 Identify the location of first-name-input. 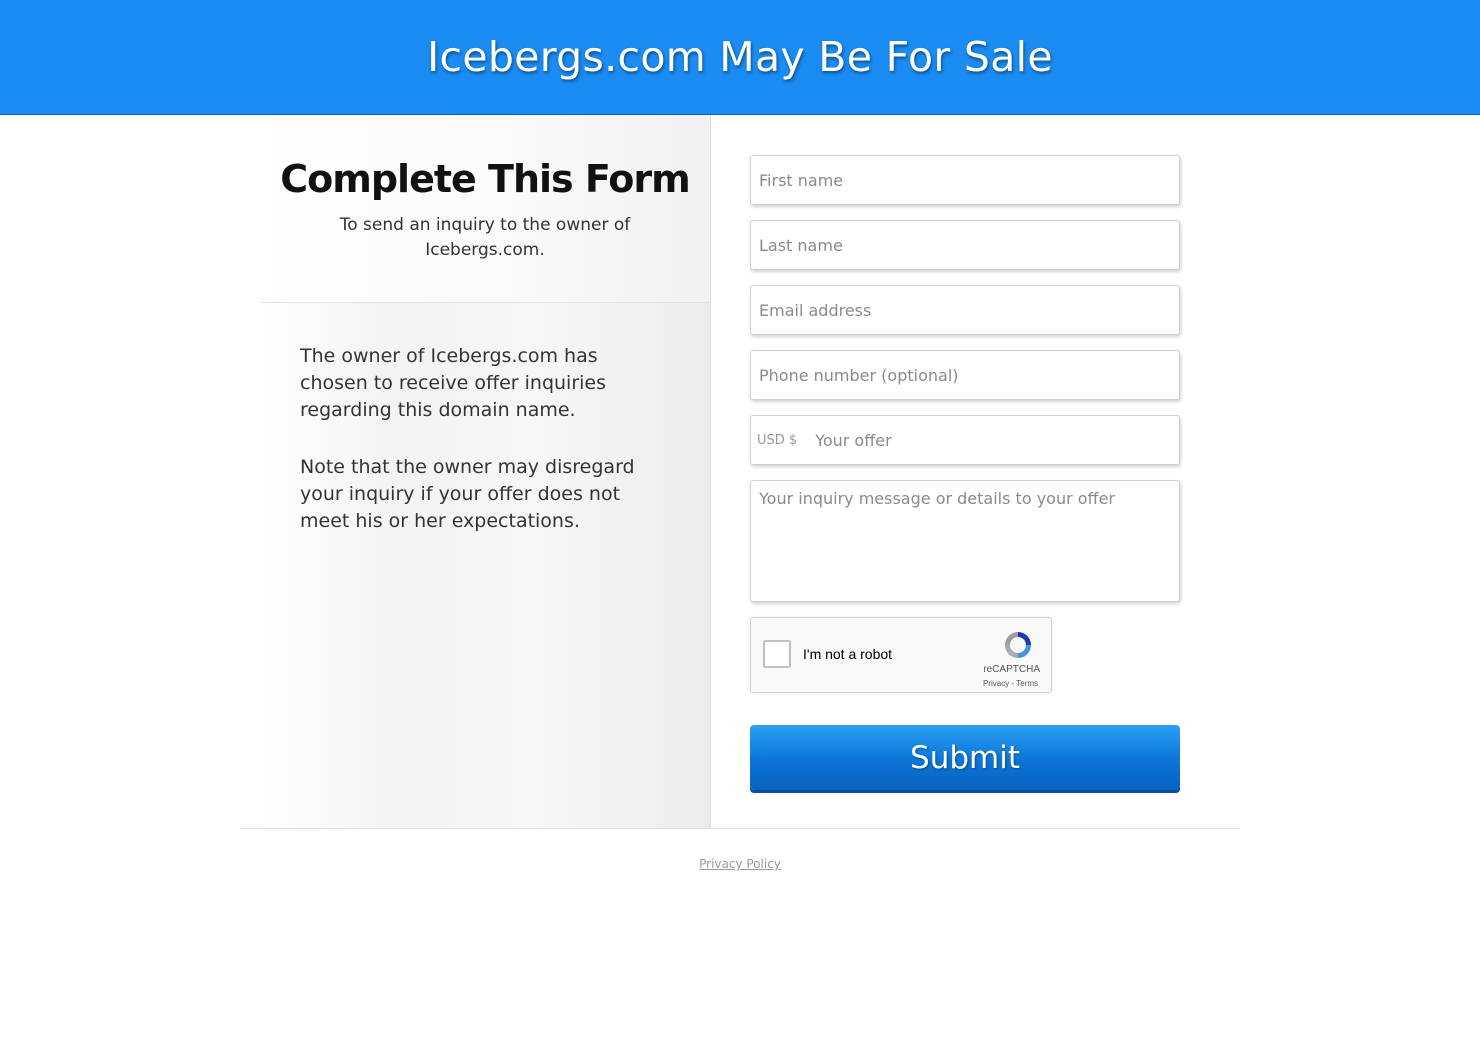
(965, 180).